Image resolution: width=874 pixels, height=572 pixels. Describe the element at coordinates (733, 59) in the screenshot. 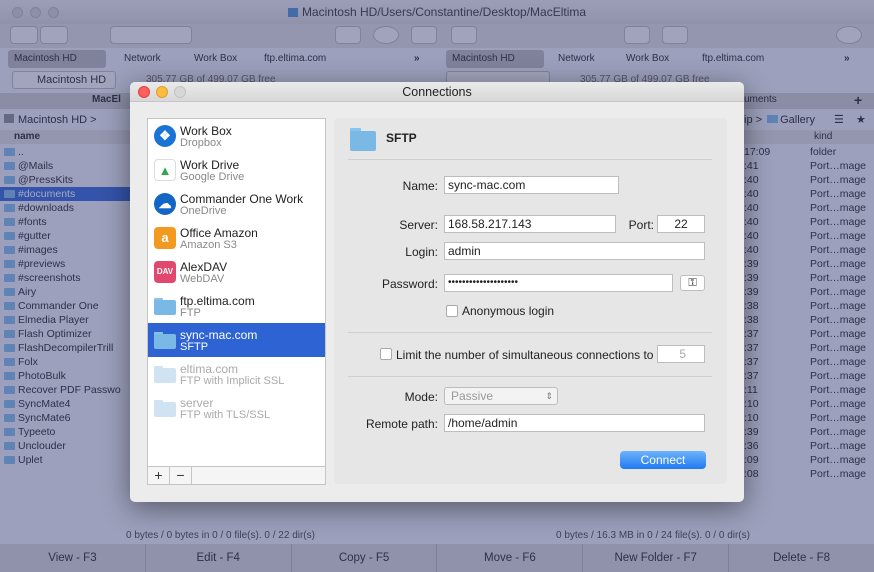

I see `fav-ftp-eltima-right: ftp.eltima.com` at that location.